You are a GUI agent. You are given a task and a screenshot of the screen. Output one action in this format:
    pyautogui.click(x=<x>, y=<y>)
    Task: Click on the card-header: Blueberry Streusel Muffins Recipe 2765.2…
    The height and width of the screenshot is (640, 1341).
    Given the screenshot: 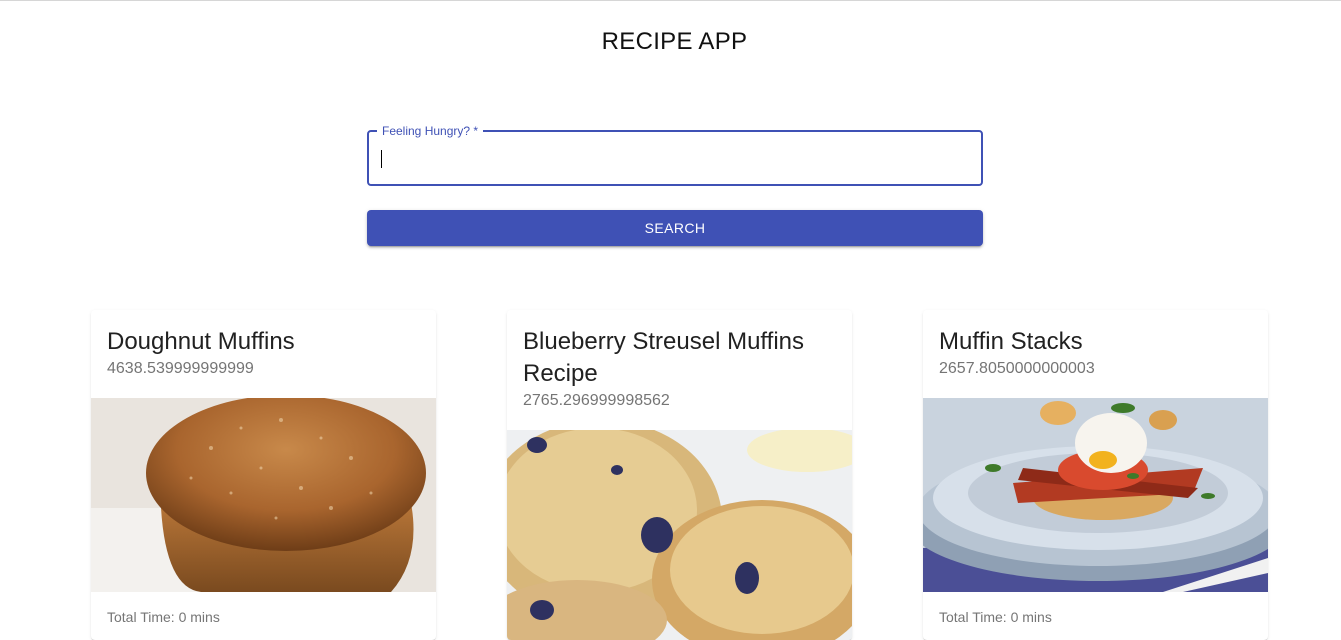 What is the action you would take?
    pyautogui.click(x=679, y=361)
    